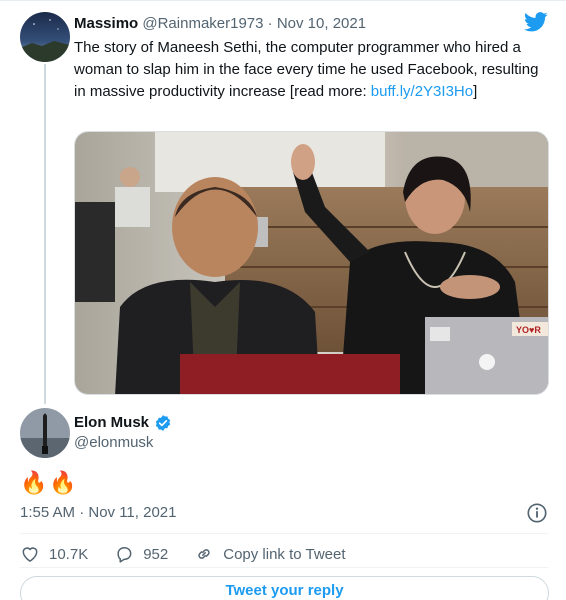 The width and height of the screenshot is (566, 600). What do you see at coordinates (202, 23) in the screenshot?
I see `parent-author-handle: @Rainmaker1973` at bounding box center [202, 23].